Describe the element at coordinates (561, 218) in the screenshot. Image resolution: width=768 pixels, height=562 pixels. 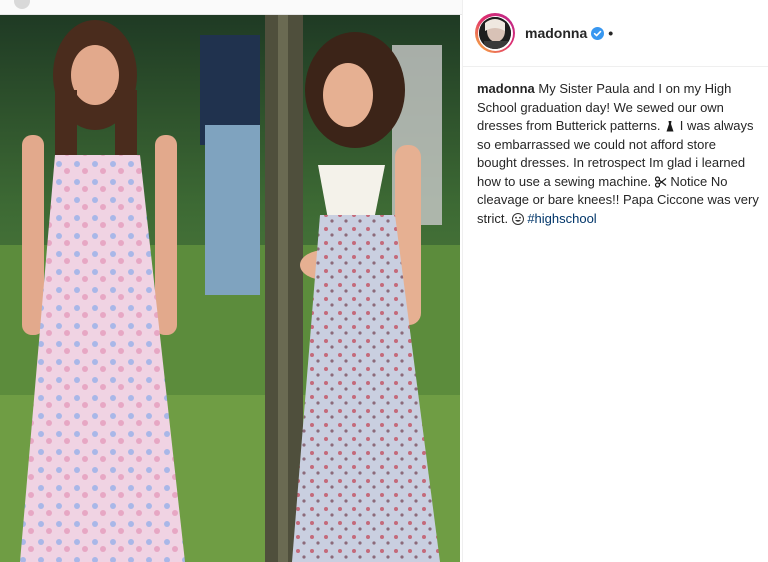
I see `hashtag-link: #highschool` at that location.